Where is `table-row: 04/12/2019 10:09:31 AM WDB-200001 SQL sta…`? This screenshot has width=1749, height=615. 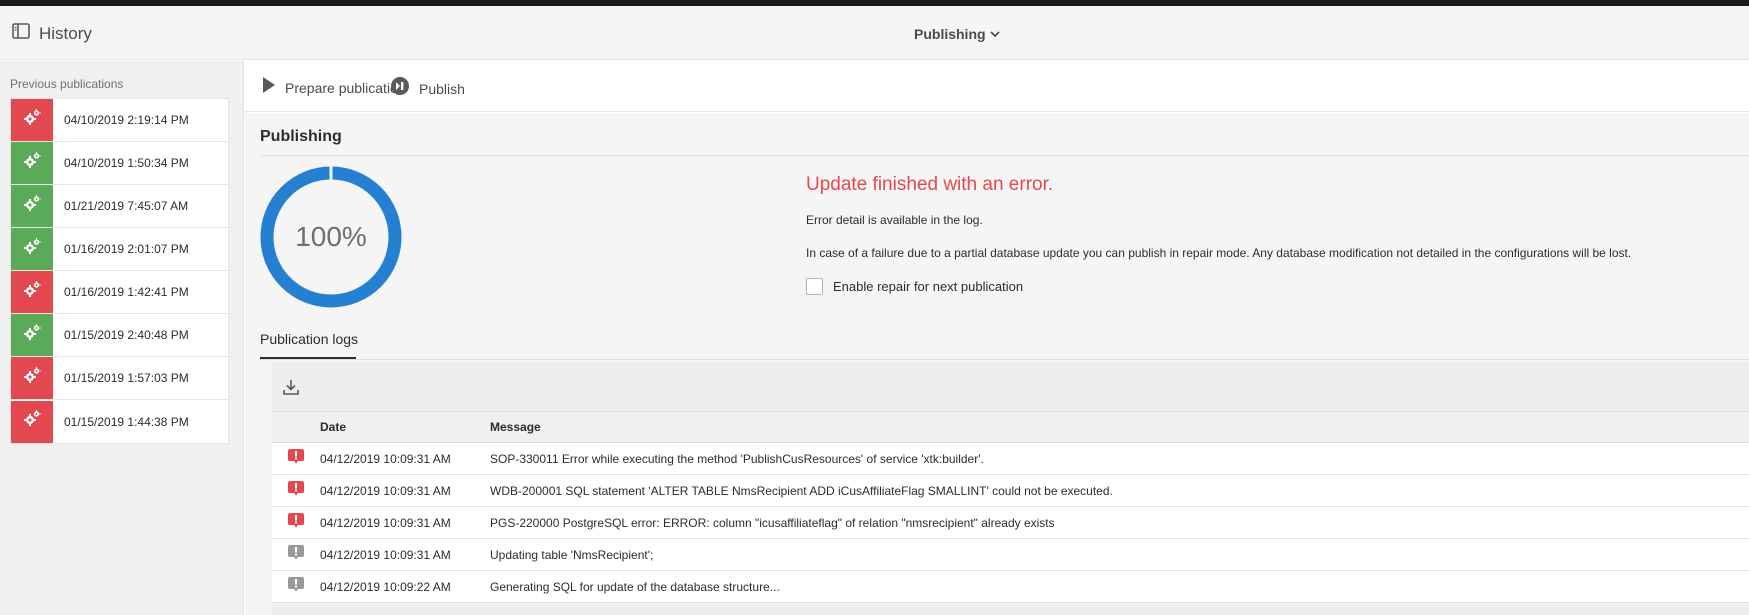 table-row: 04/12/2019 10:09:31 AM WDB-200001 SQL sta… is located at coordinates (1010, 491).